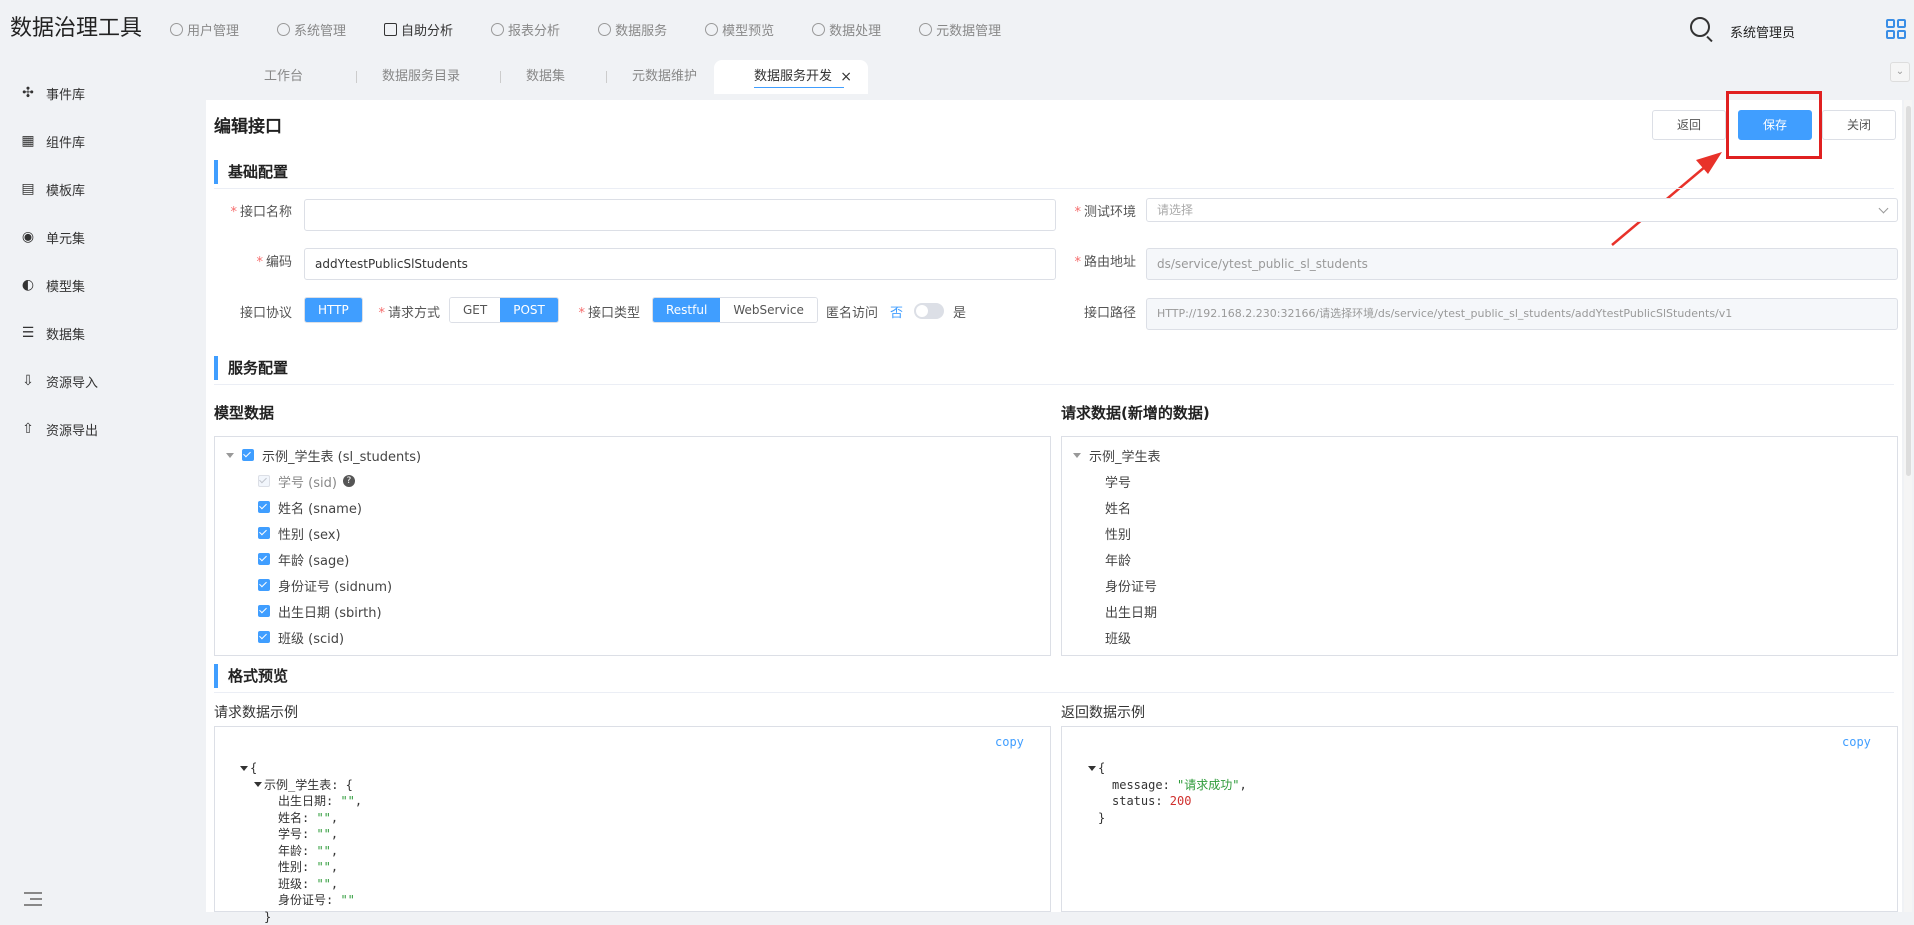 The width and height of the screenshot is (1914, 925). I want to click on anonymous-no: 否, so click(896, 311).